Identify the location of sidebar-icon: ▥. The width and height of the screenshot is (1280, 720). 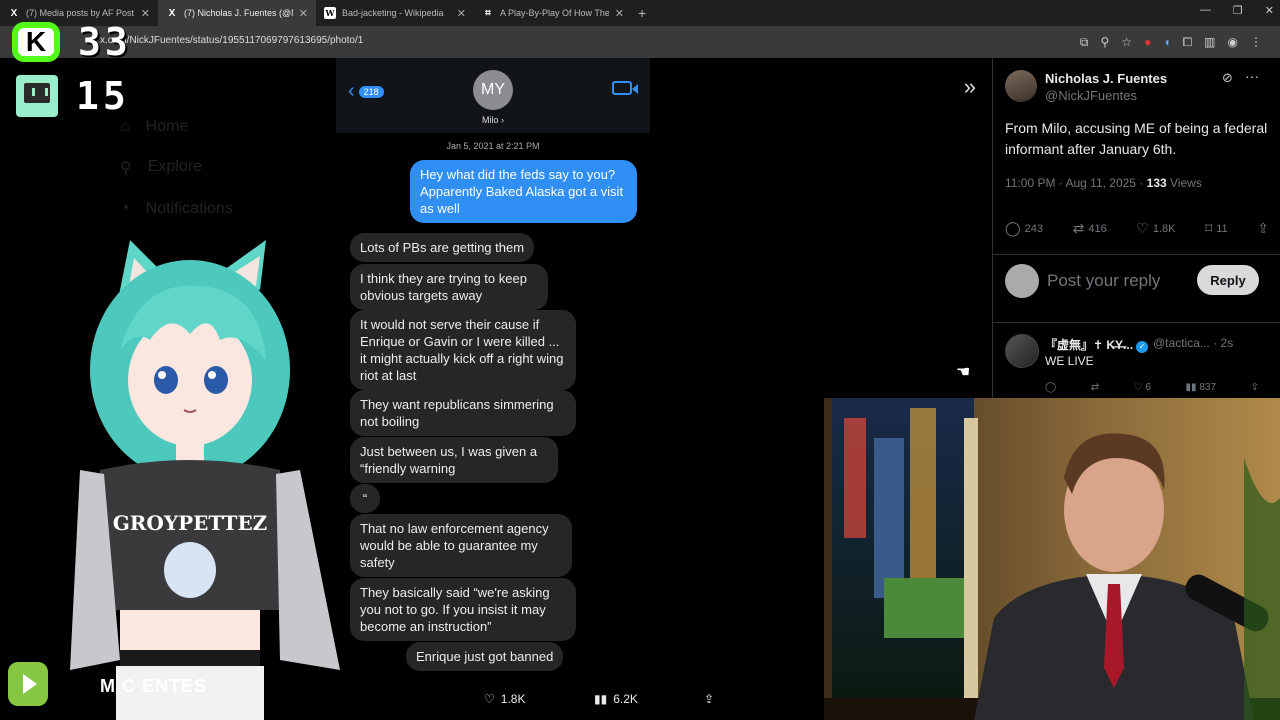
(1209, 42).